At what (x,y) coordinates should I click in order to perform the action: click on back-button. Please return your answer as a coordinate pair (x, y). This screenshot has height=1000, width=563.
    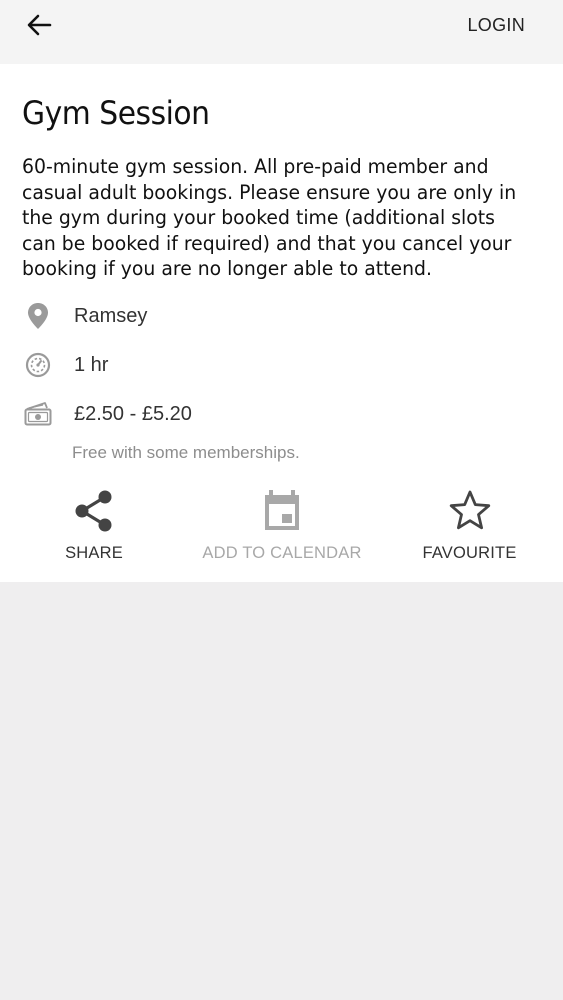
    Looking at the image, I should click on (39, 27).